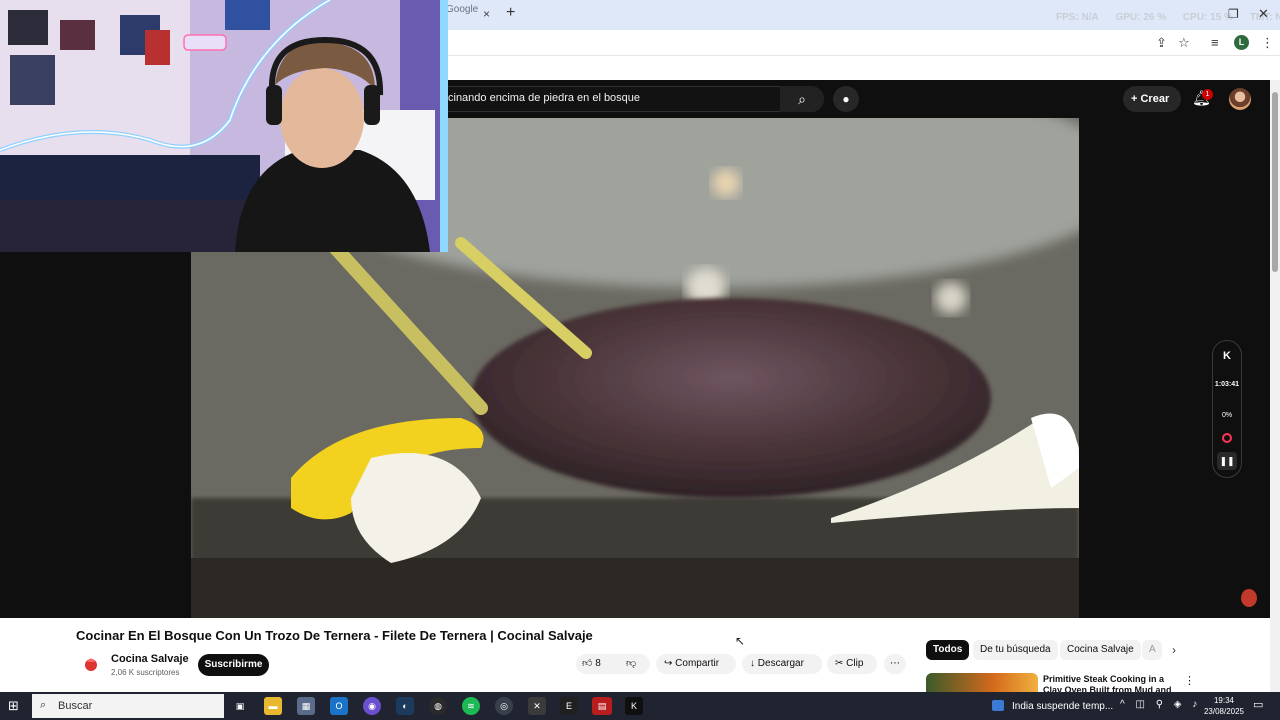 The height and width of the screenshot is (720, 1280). What do you see at coordinates (1224, 700) in the screenshot?
I see `clock-time: 19:34` at bounding box center [1224, 700].